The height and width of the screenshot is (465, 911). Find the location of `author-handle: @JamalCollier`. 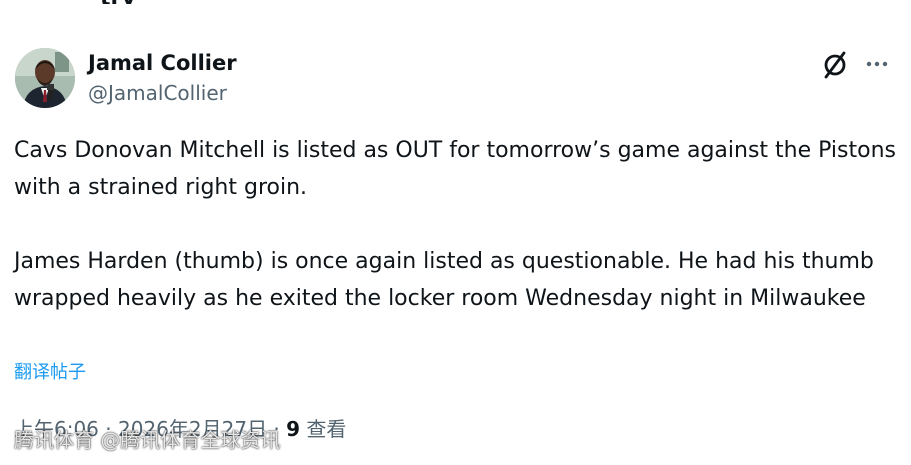

author-handle: @JamalCollier is located at coordinates (157, 93).